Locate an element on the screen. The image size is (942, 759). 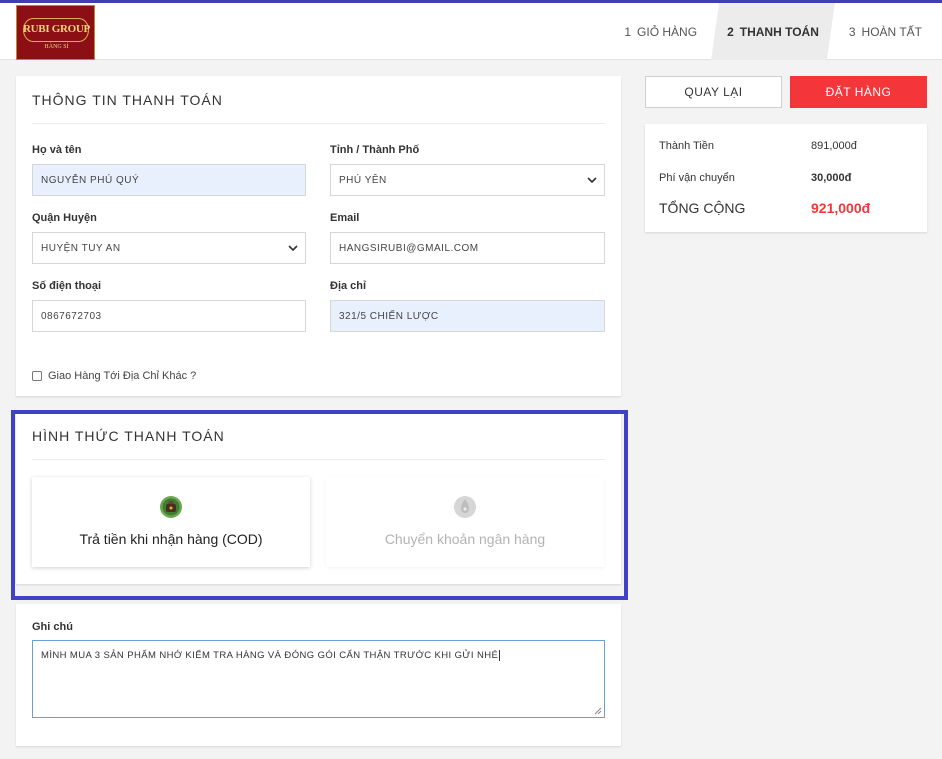
bank-icon is located at coordinates (465, 507).